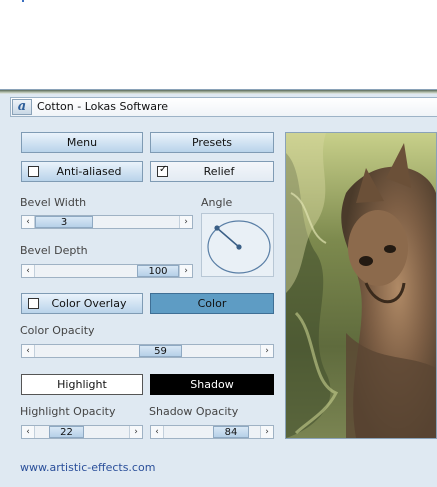  Describe the element at coordinates (103, 106) in the screenshot. I see `window-title: Cotton - Lokas Software` at that location.